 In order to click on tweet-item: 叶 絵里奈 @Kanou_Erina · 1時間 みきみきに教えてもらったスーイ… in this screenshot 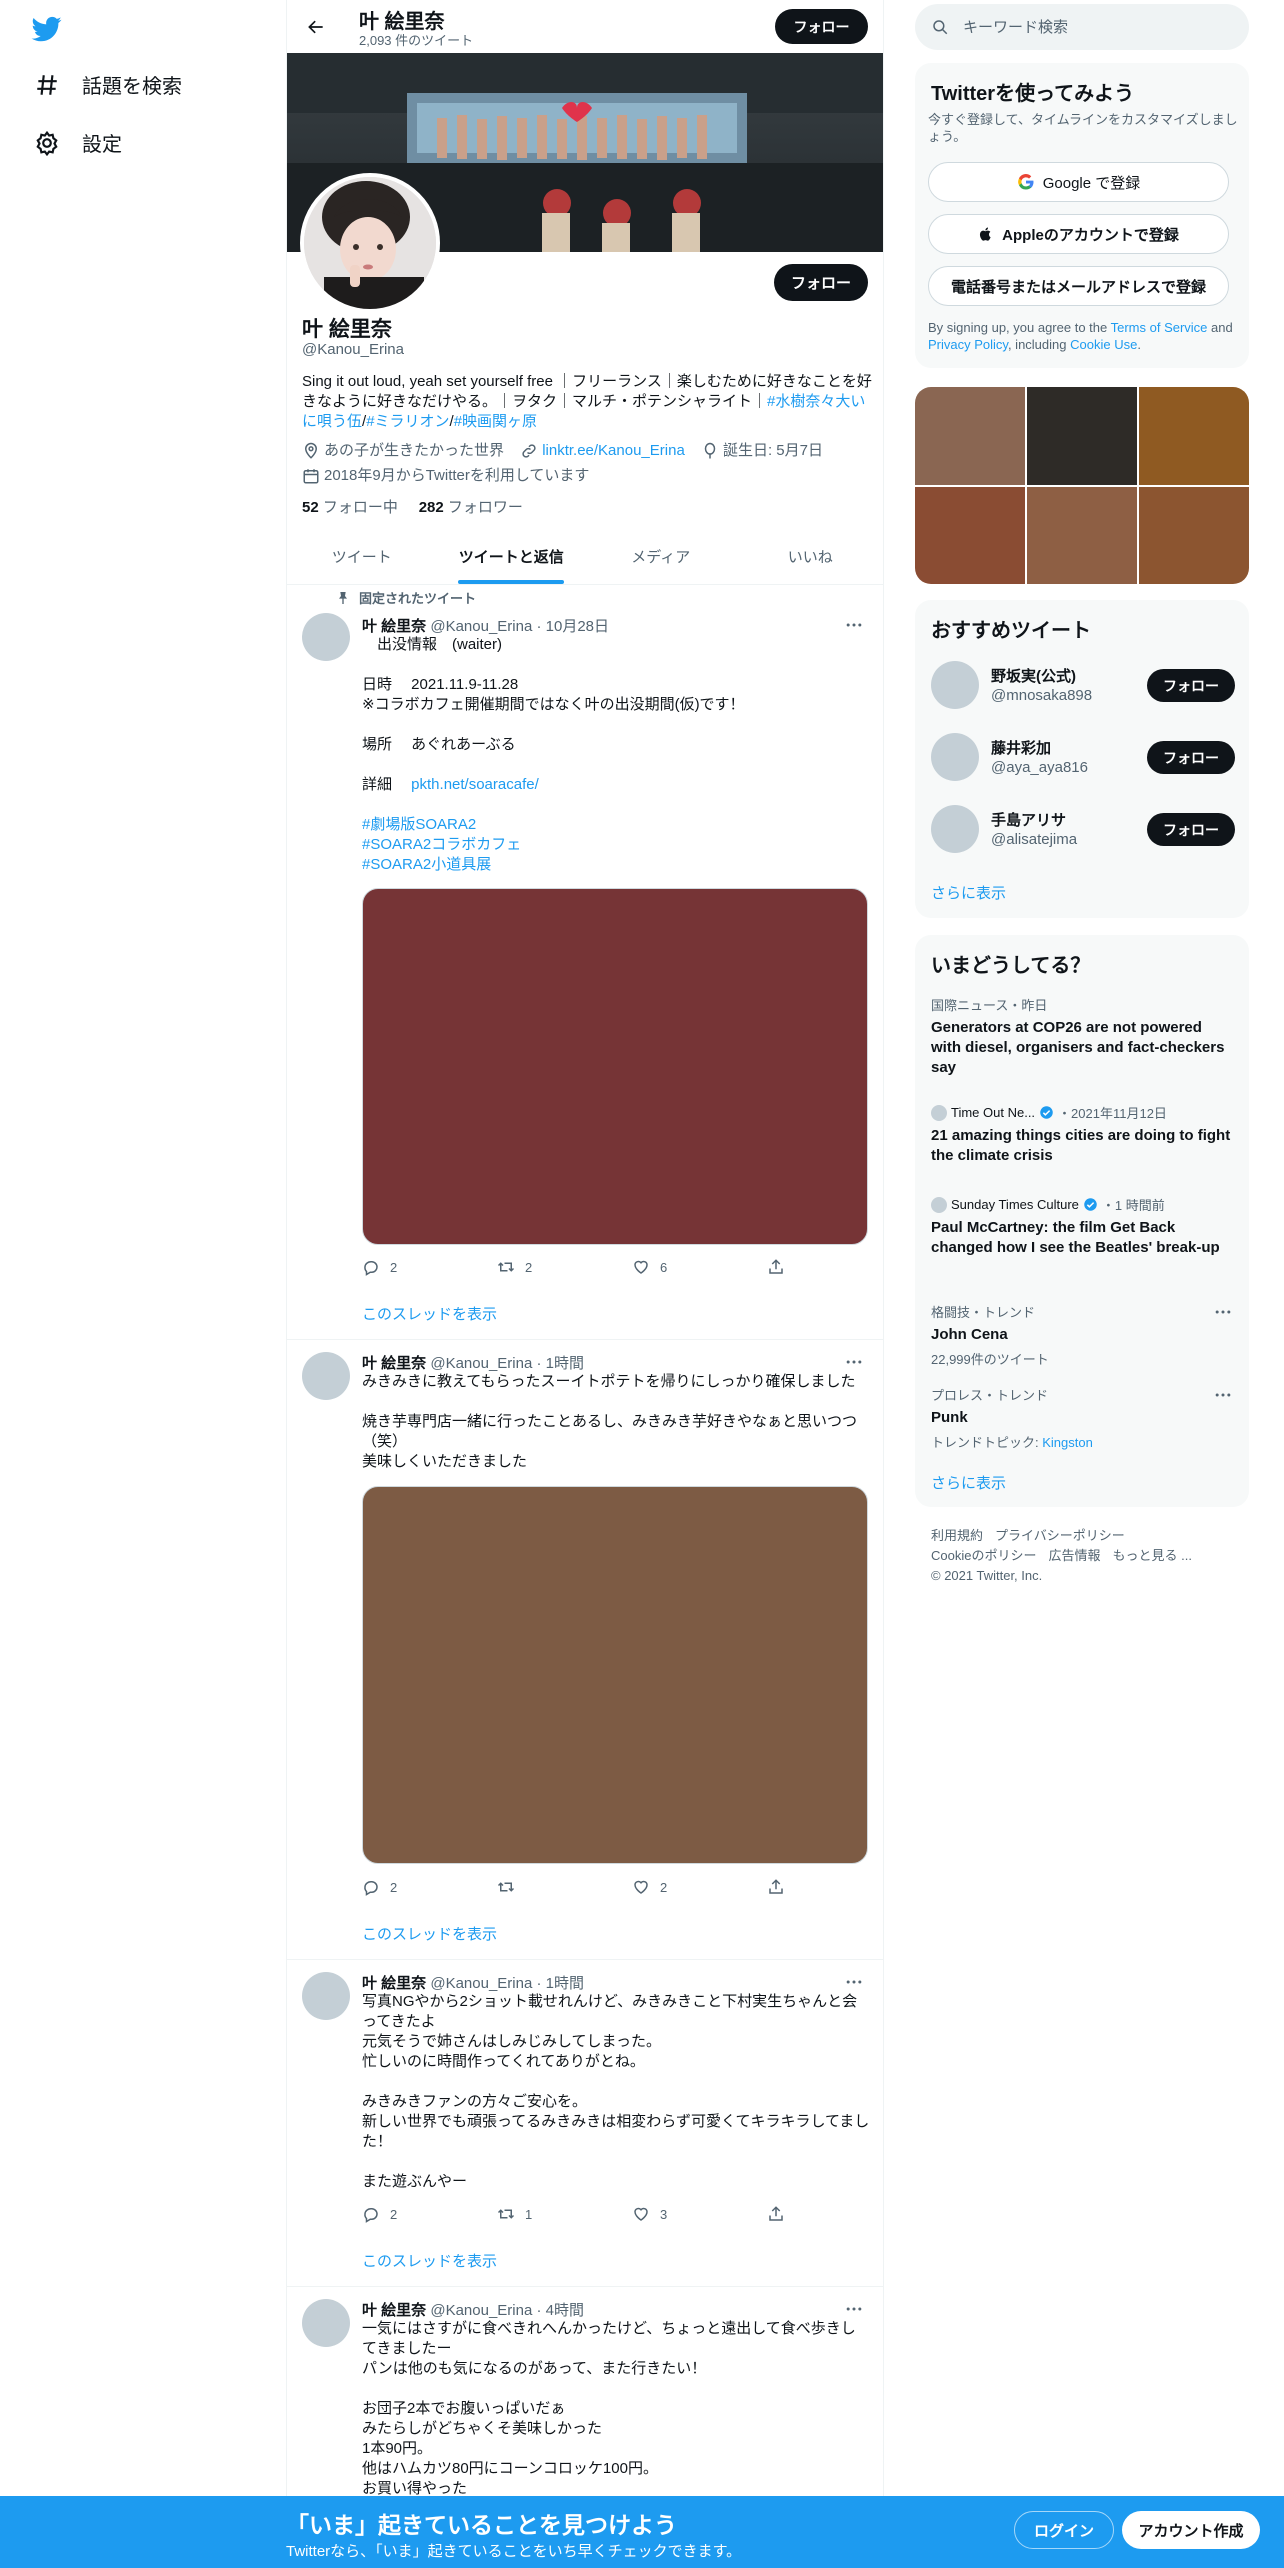, I will do `click(585, 1650)`.